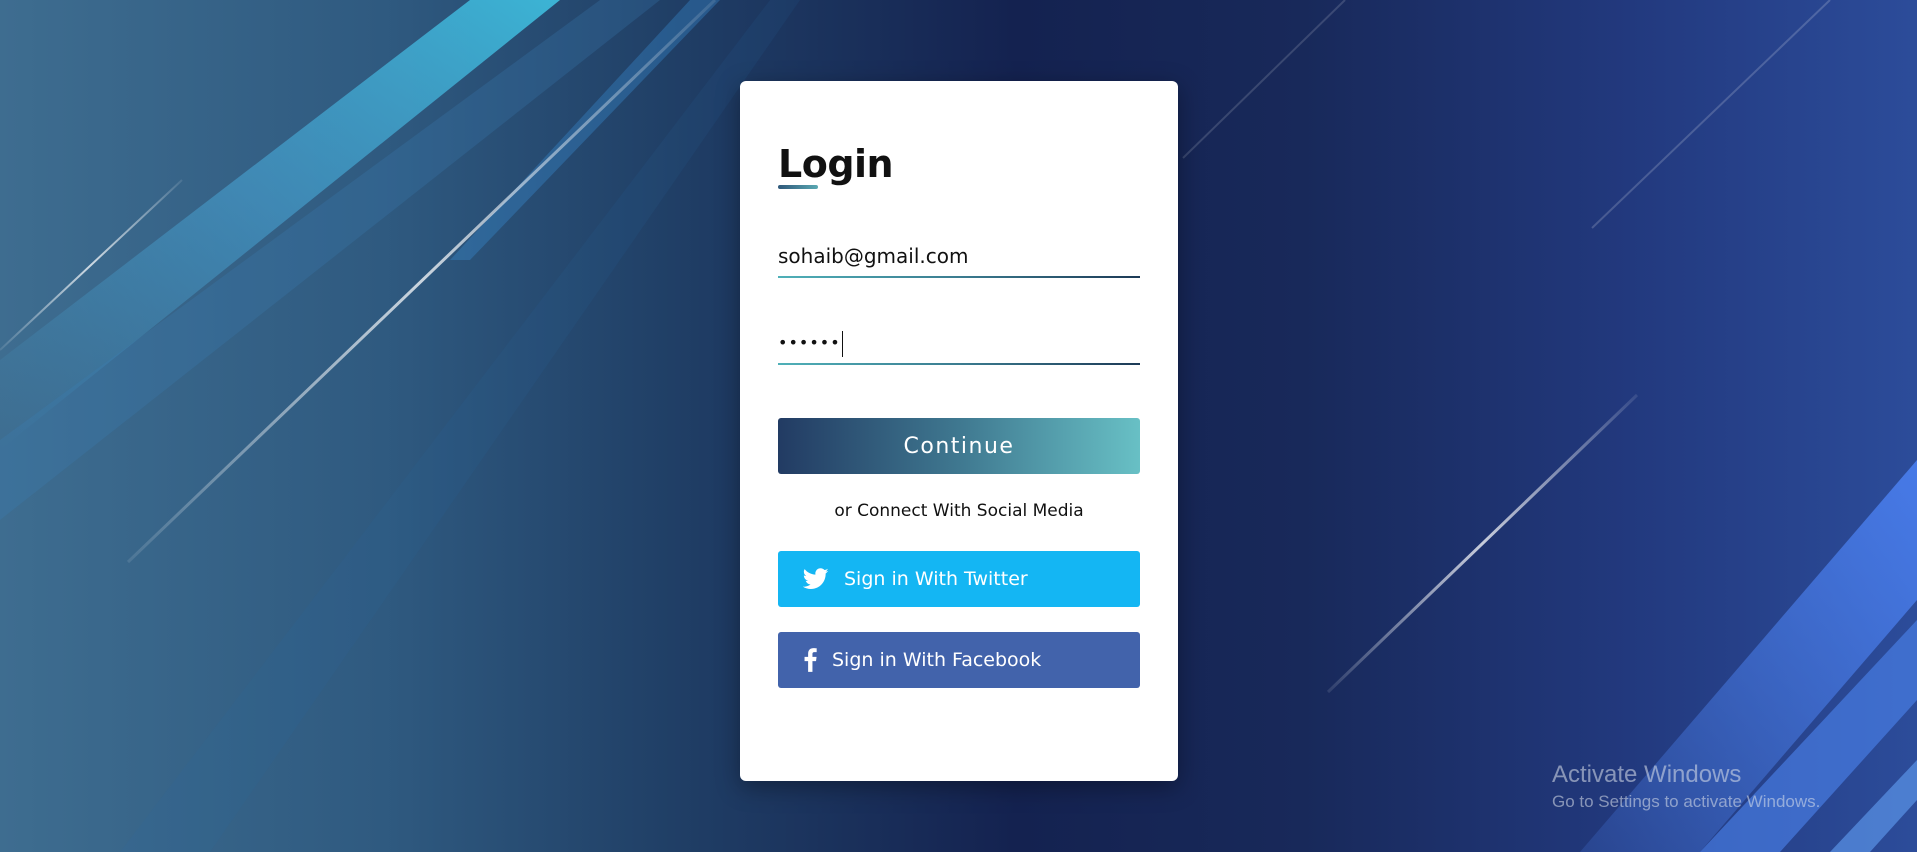 The image size is (1917, 852). What do you see at coordinates (798, 187) in the screenshot?
I see `title-underline` at bounding box center [798, 187].